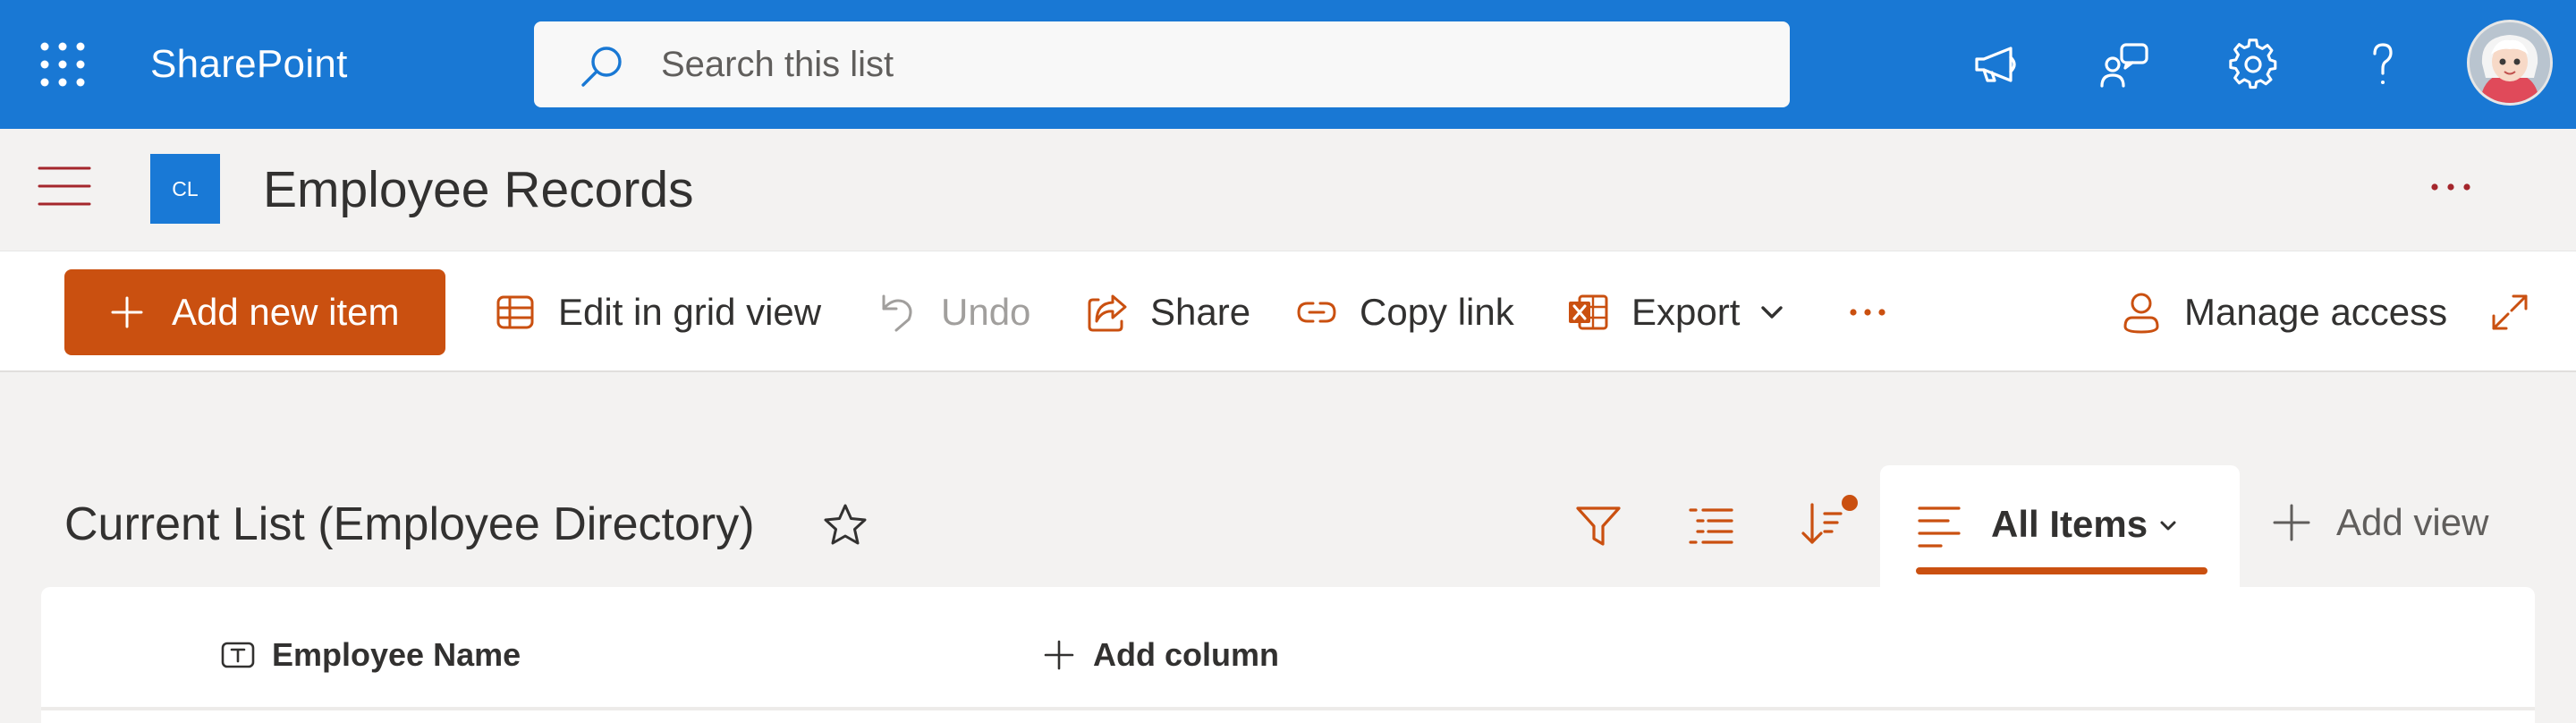 The height and width of the screenshot is (723, 2576). I want to click on search-input, so click(1197, 64).